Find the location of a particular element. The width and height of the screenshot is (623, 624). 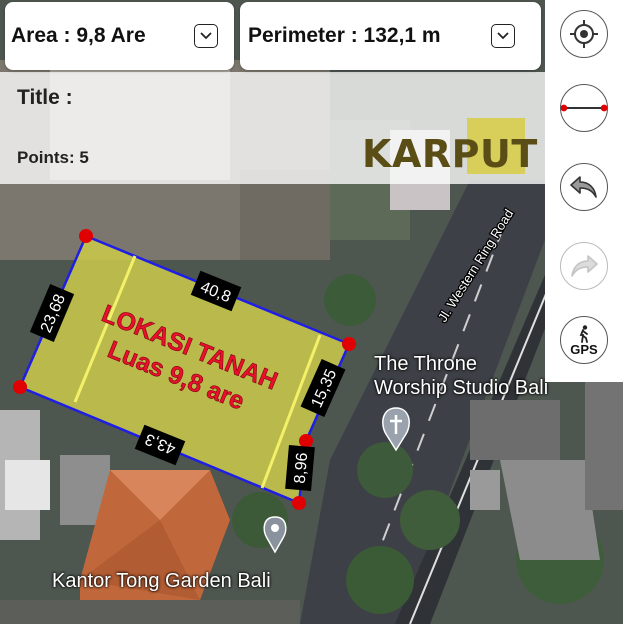

locate-button is located at coordinates (584, 34).